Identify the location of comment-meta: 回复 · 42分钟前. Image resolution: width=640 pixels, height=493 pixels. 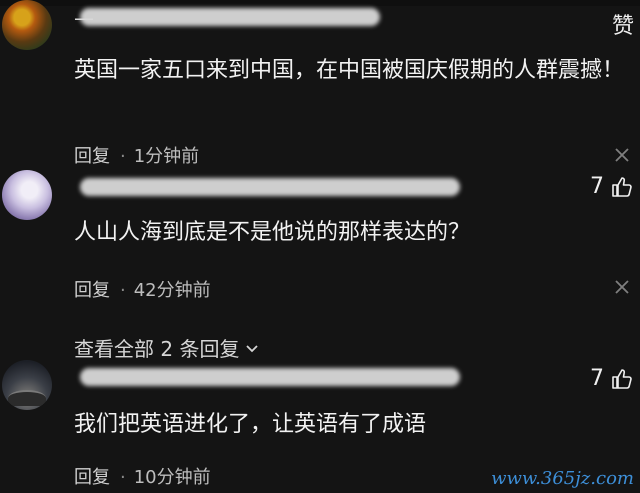
(142, 289).